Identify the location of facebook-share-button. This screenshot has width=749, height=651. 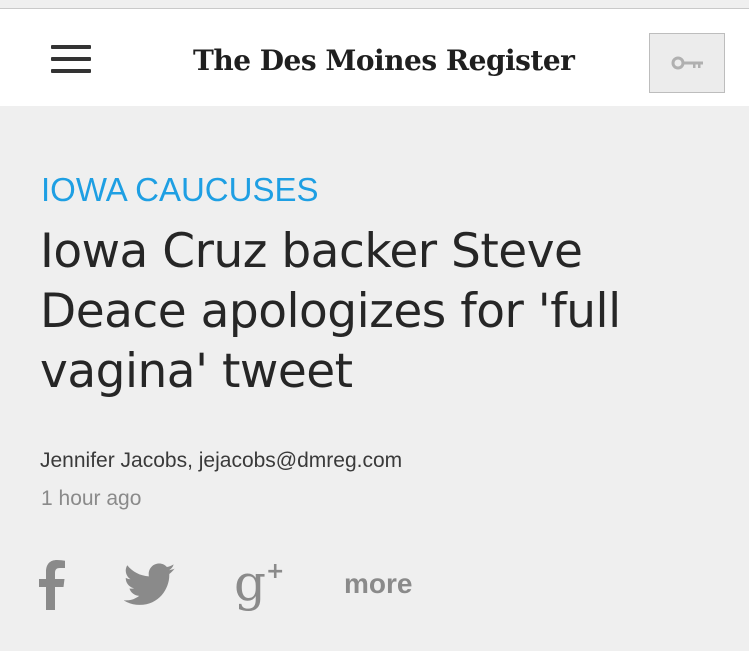
(52, 585).